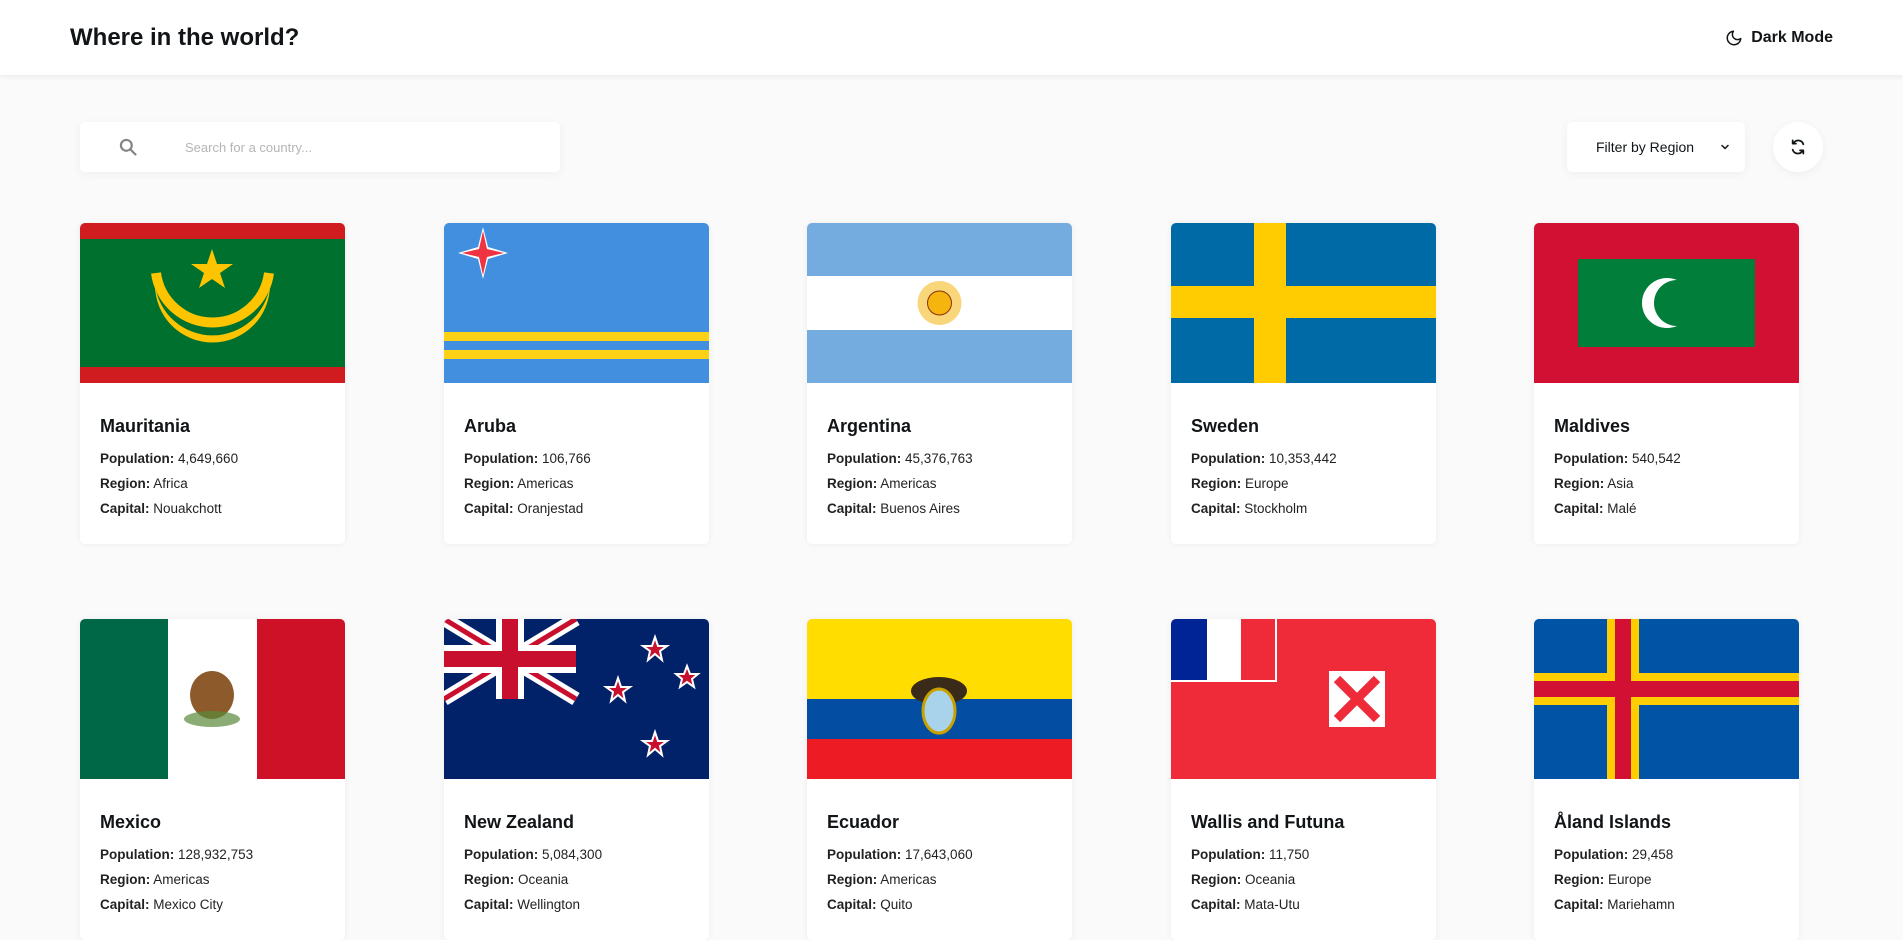  Describe the element at coordinates (128, 147) in the screenshot. I see `search-icon` at that location.